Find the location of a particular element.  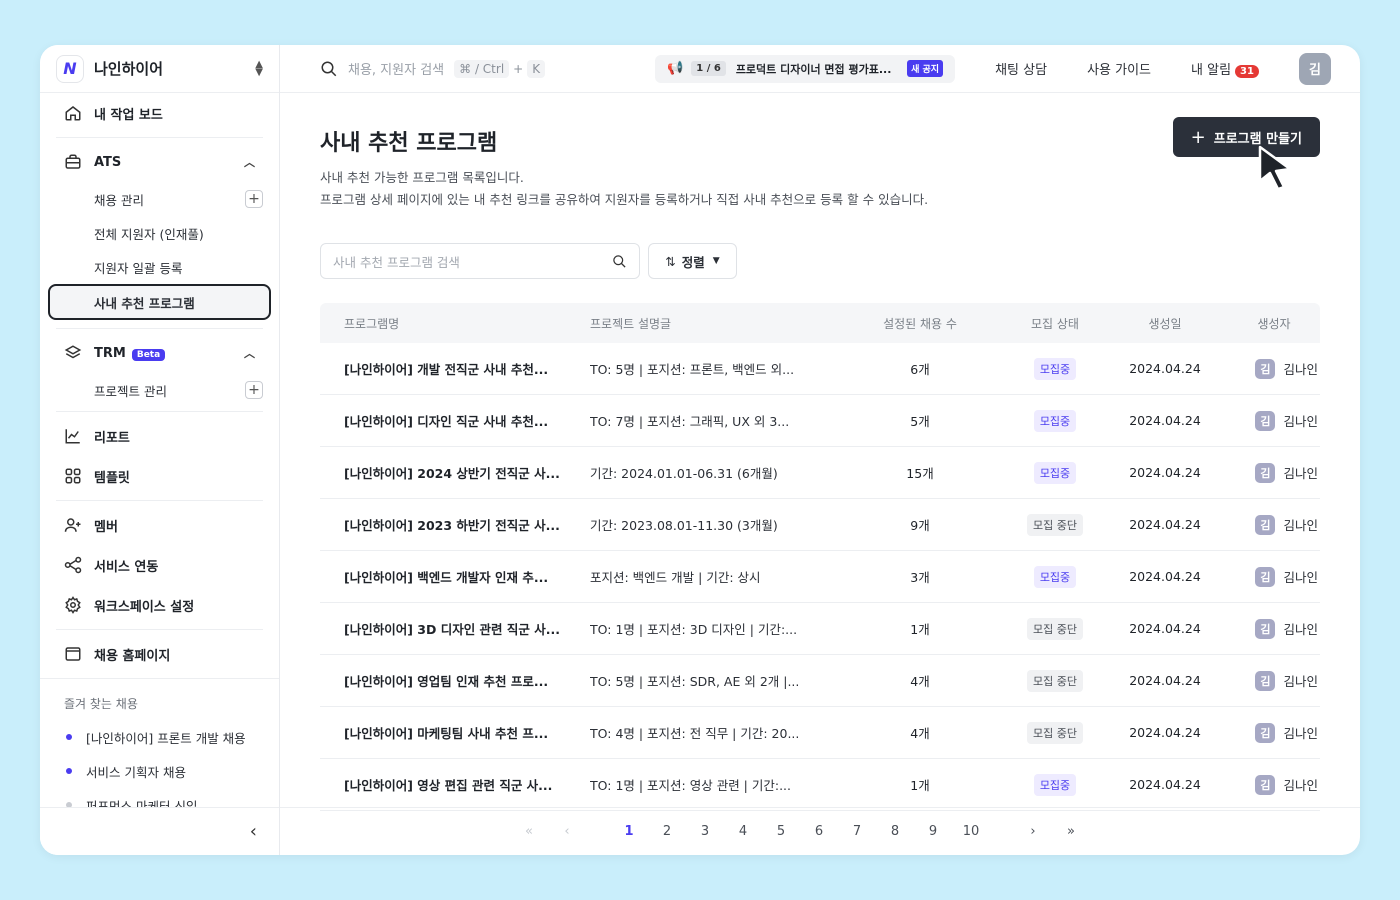

job-count: 5개 is located at coordinates (920, 421).